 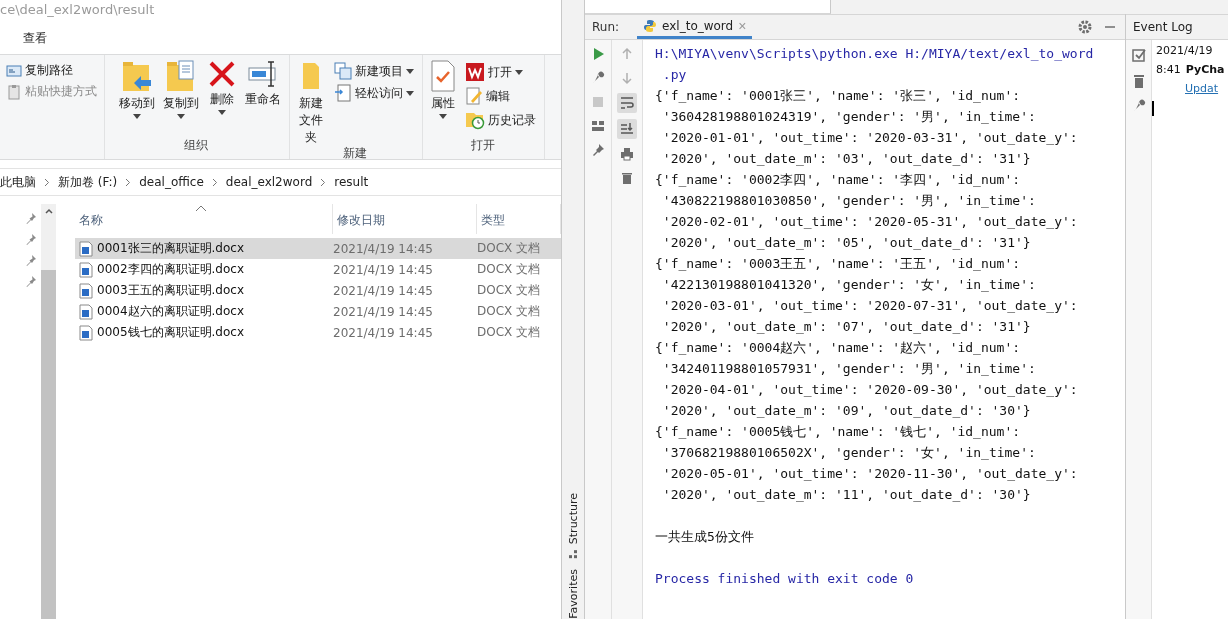 What do you see at coordinates (181, 98) in the screenshot?
I see `ribbon-button: 复制到` at bounding box center [181, 98].